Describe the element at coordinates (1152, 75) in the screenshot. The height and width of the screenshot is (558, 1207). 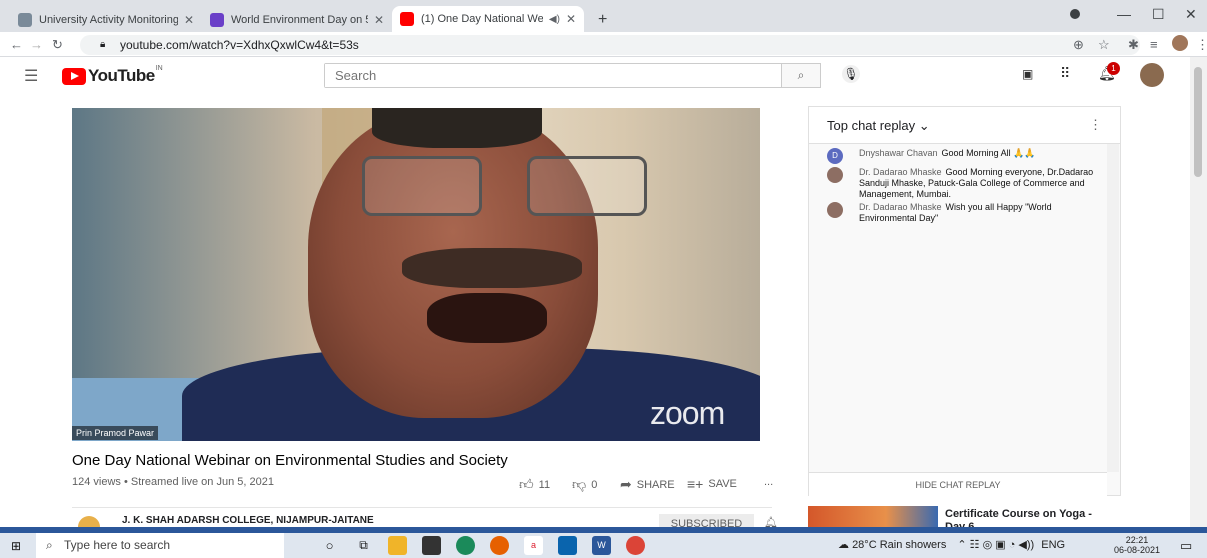
I see `account-avatar` at that location.